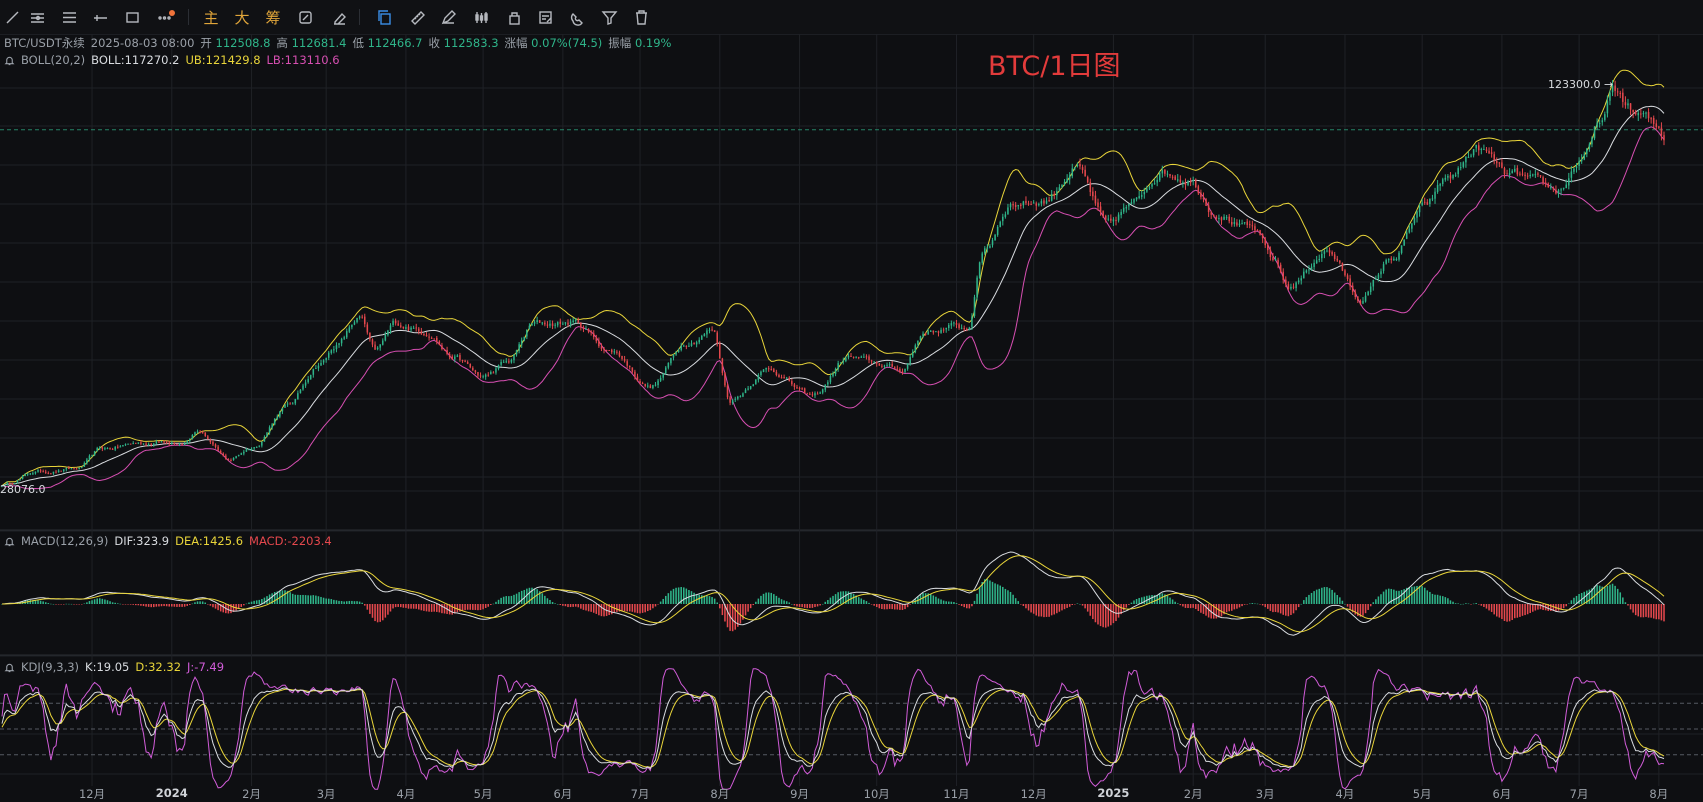 This screenshot has width=1703, height=802. Describe the element at coordinates (211, 17) in the screenshot. I see `toolbar-text-button-0: 主` at that location.